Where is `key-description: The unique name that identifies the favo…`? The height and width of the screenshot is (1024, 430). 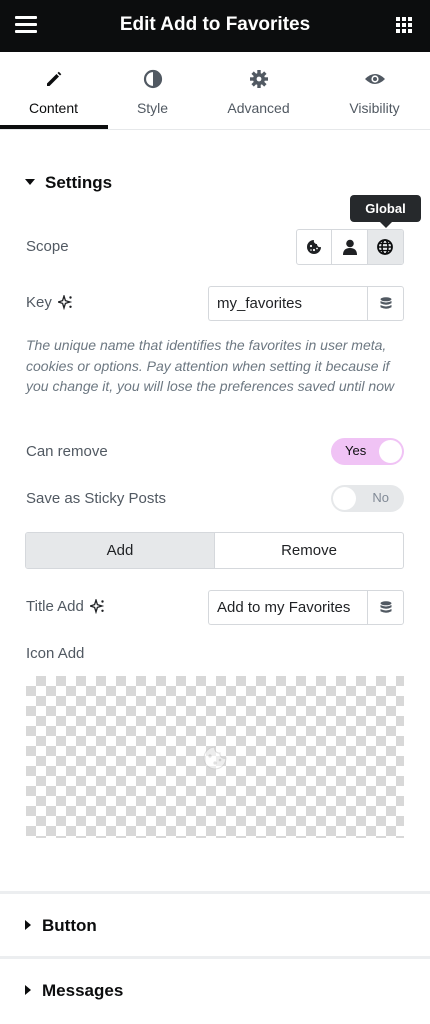 key-description: The unique name that identifies the favo… is located at coordinates (210, 365).